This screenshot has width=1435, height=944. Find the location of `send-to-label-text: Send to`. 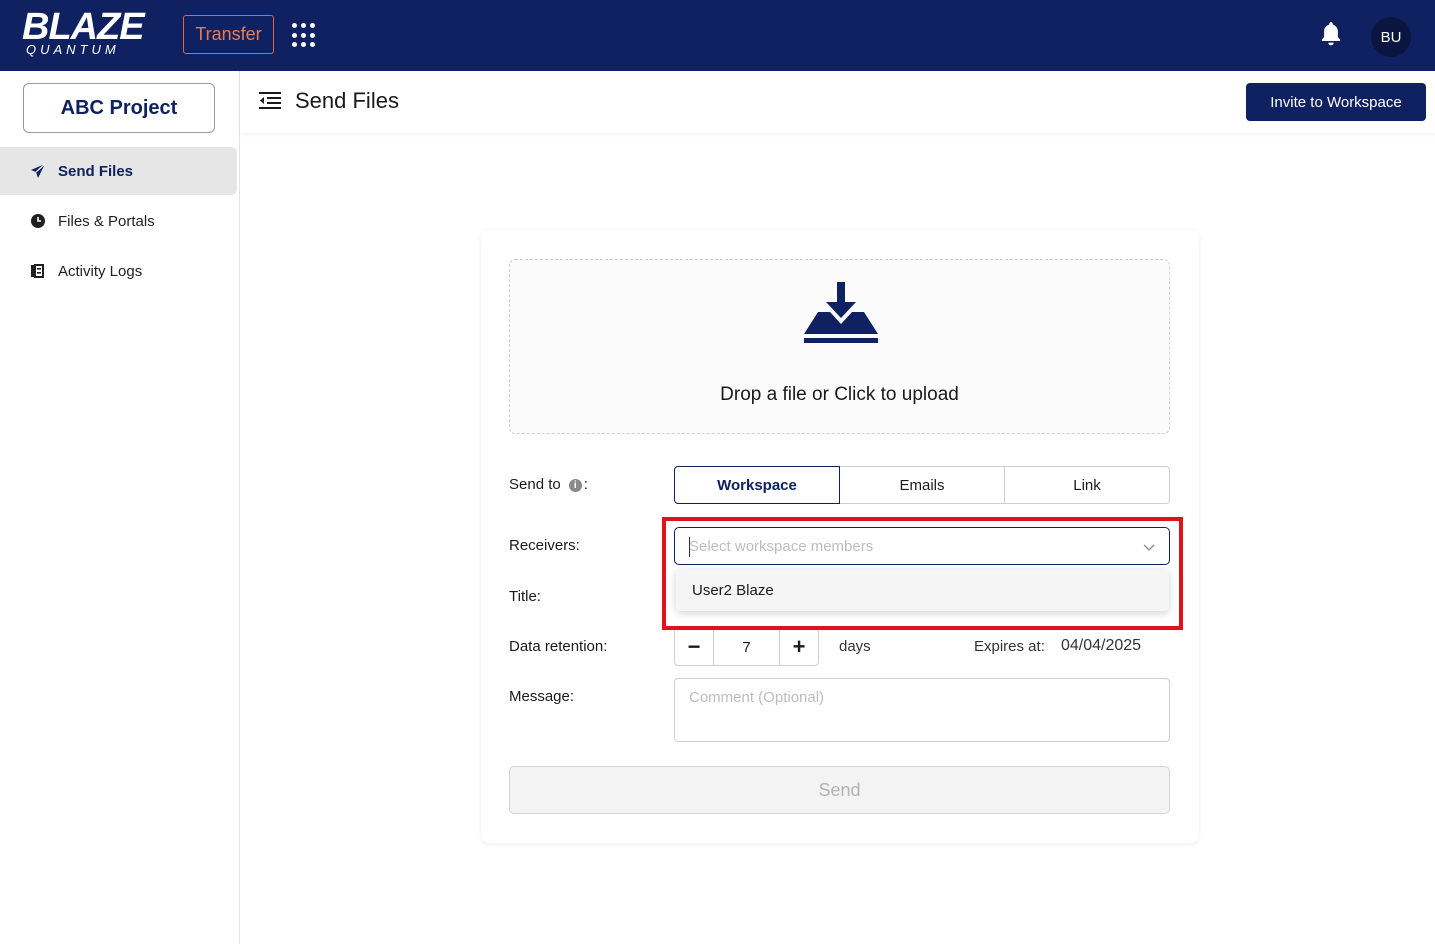

send-to-label-text: Send to is located at coordinates (535, 484).